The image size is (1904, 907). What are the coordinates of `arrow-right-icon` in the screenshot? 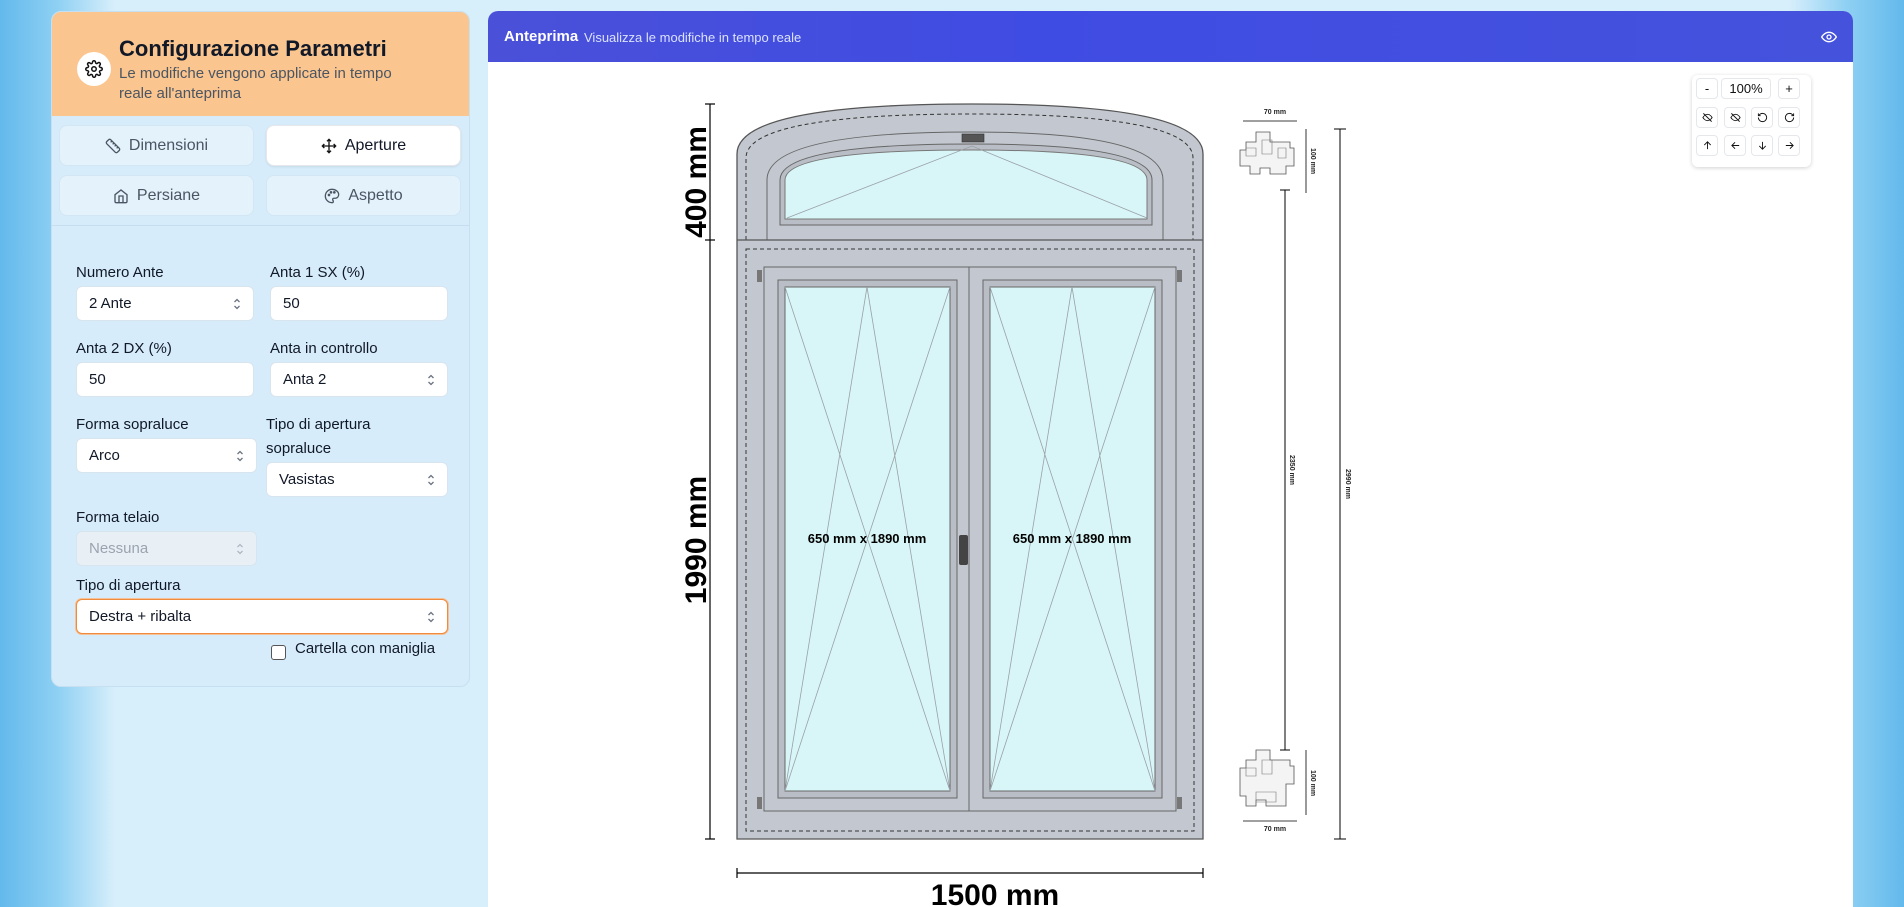 It's located at (1789, 145).